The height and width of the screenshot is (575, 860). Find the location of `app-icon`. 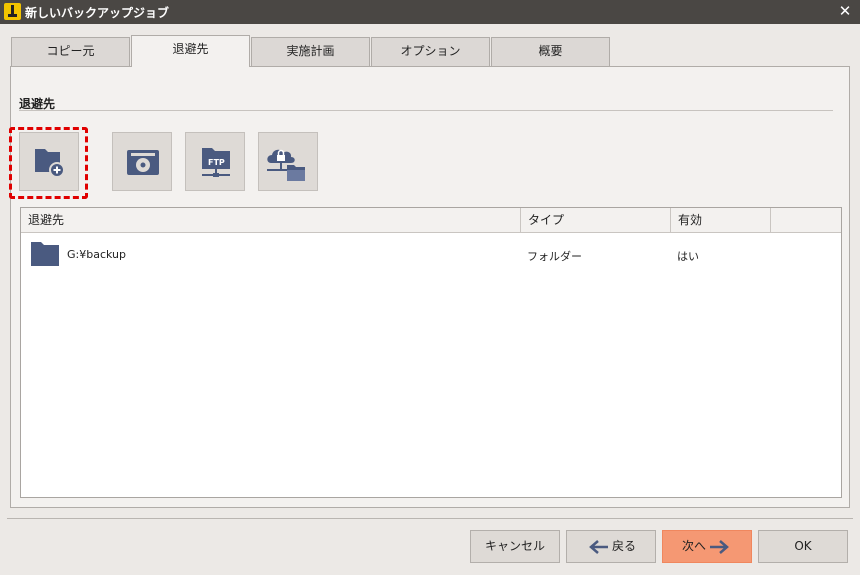

app-icon is located at coordinates (12, 11).